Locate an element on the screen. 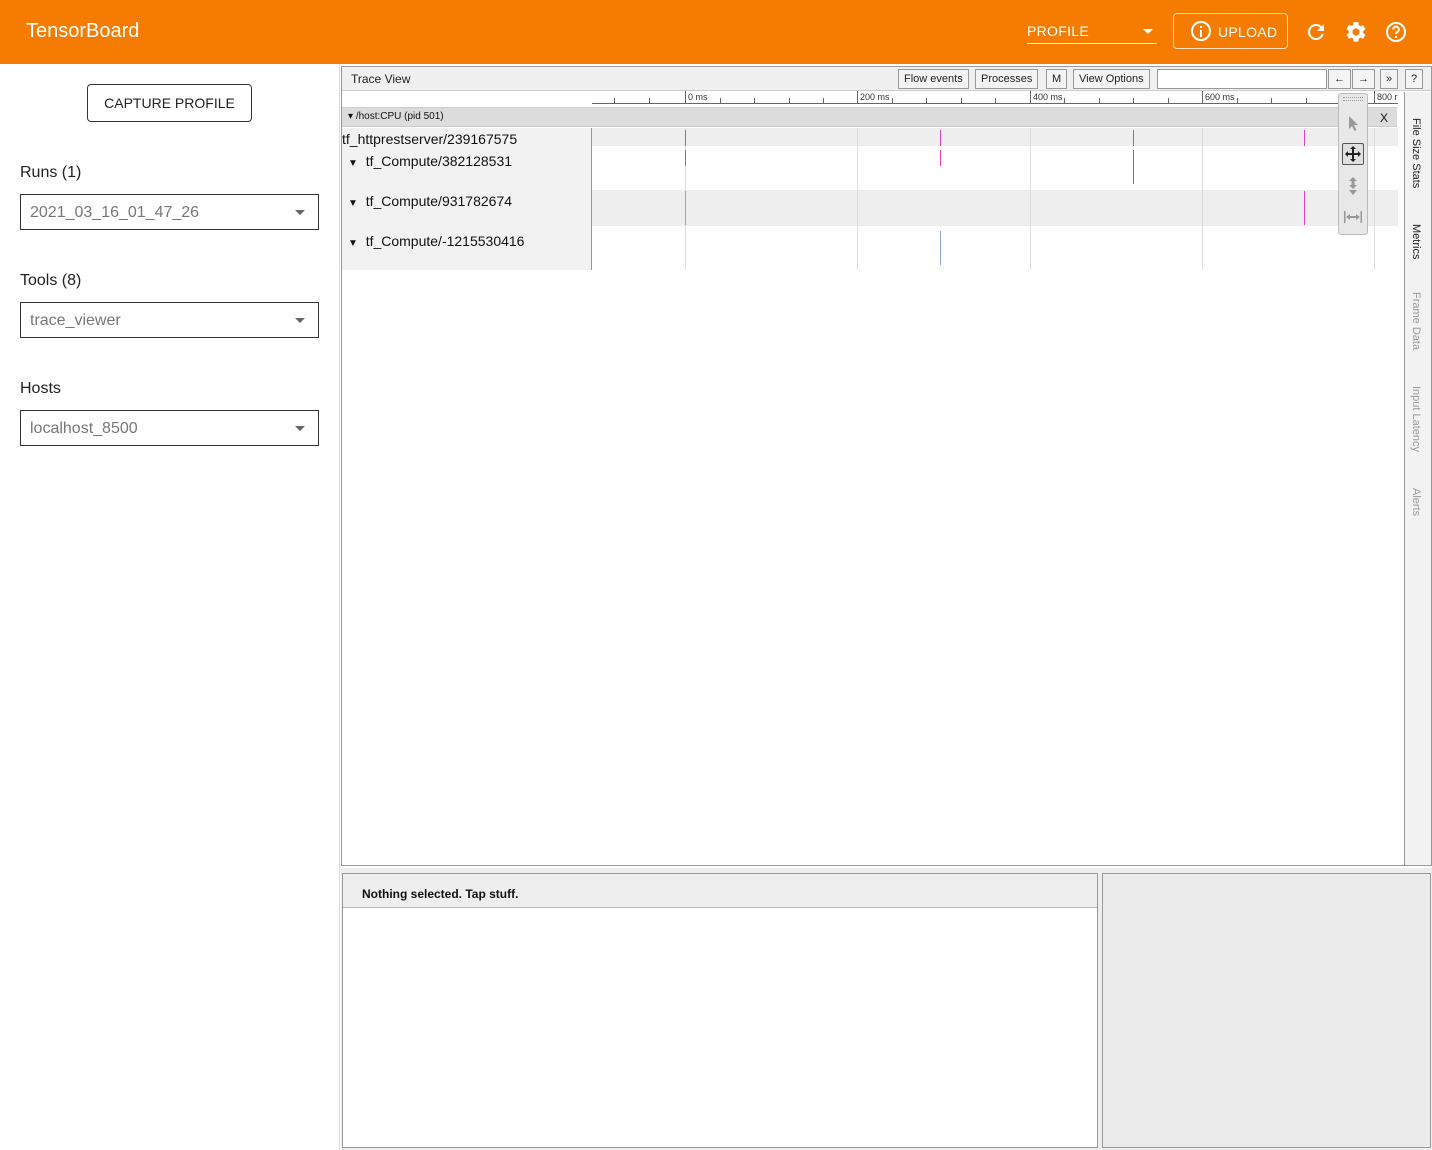 The image size is (1432, 1150). tab-frame-data: Frame Data is located at coordinates (1416, 321).